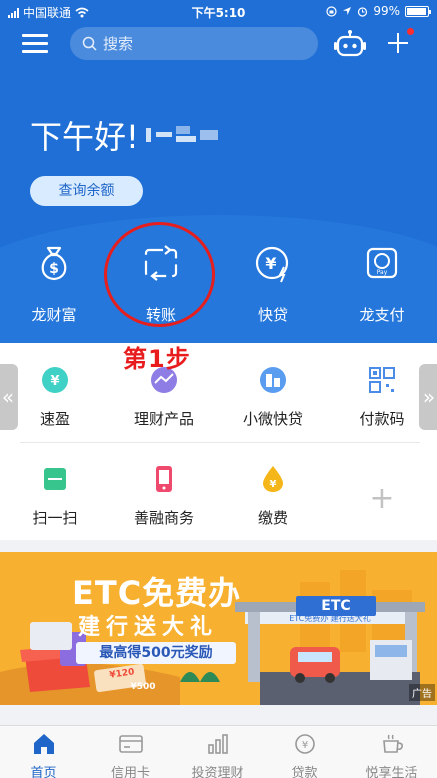 Image resolution: width=437 pixels, height=778 pixels. Describe the element at coordinates (272, 518) in the screenshot. I see `service-label: 缴费` at that location.